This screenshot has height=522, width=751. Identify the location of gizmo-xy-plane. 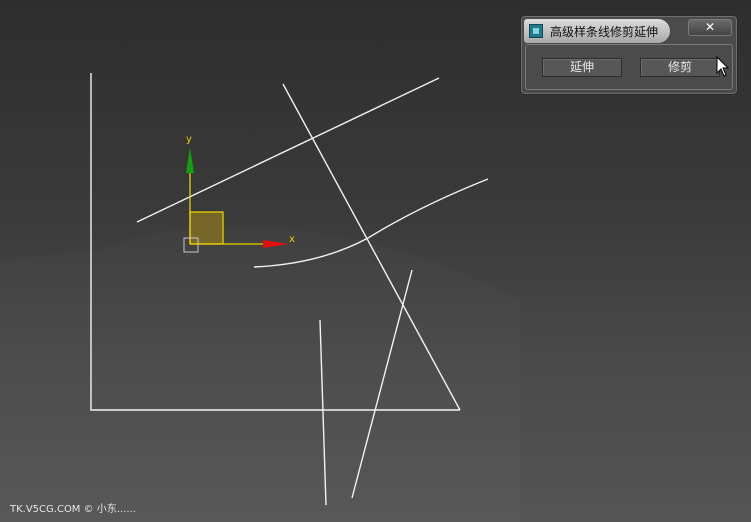
(206, 228).